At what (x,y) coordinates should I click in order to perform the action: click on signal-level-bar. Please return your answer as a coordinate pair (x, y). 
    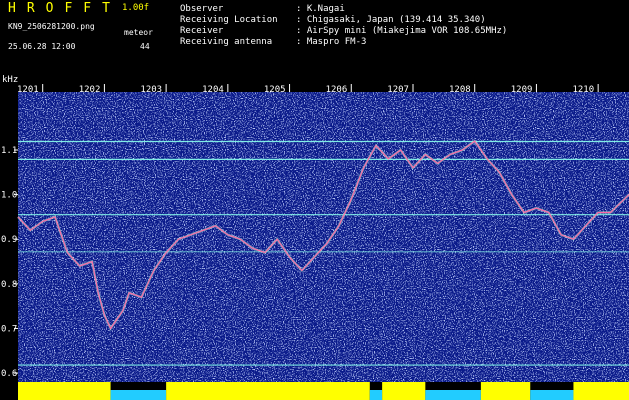
    Looking at the image, I should click on (323, 391).